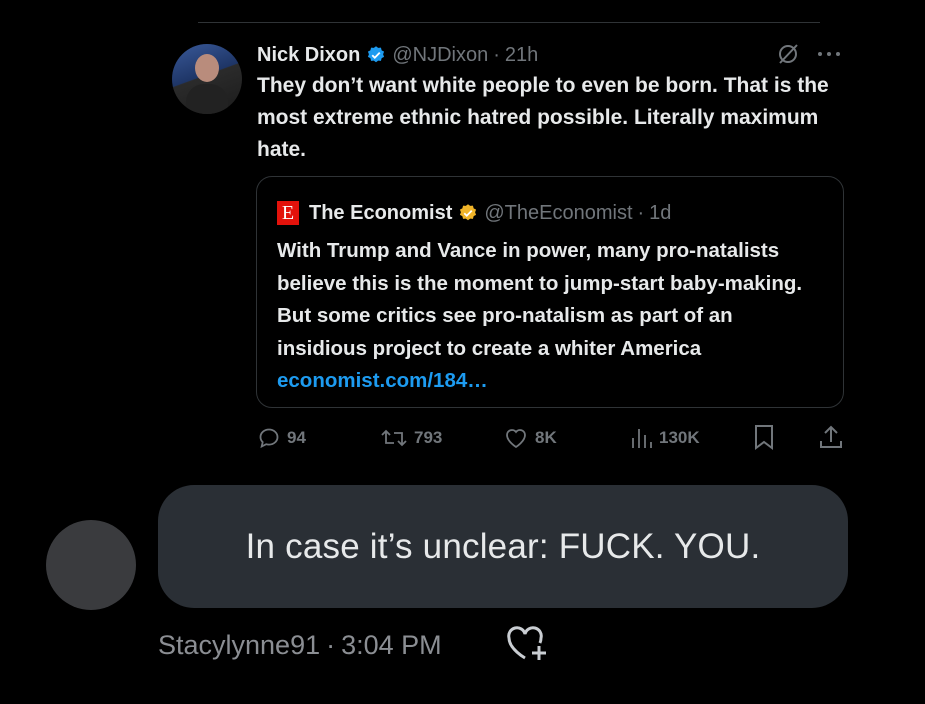 This screenshot has width=925, height=704. I want to click on like-icon, so click(516, 439).